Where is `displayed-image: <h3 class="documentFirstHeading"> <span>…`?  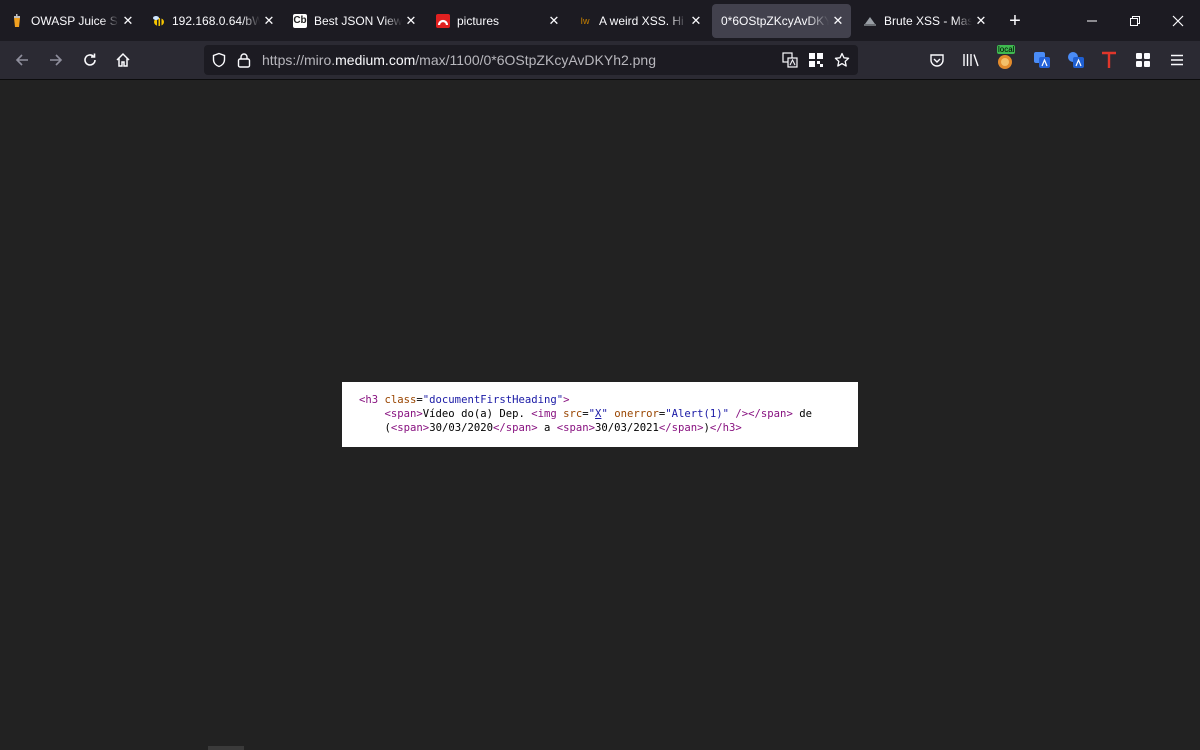 displayed-image: <h3 class="documentFirstHeading"> <span>… is located at coordinates (600, 414).